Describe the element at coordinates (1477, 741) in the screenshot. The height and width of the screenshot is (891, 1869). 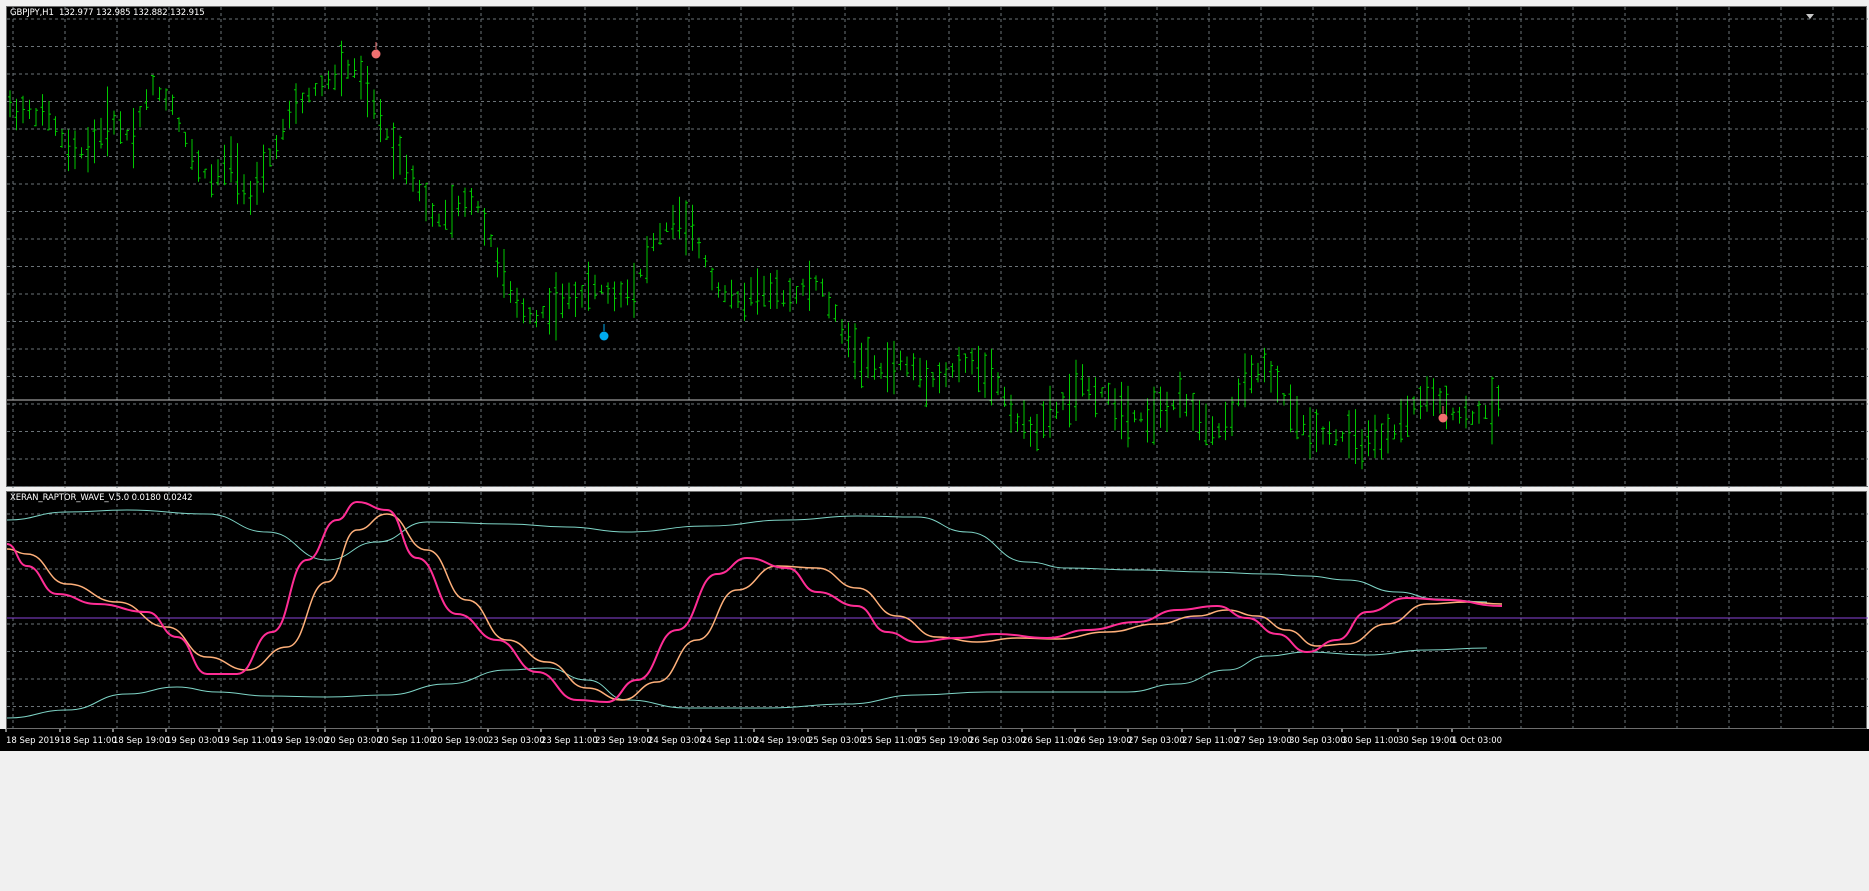
I see `time-axis-label: 1 Oct 03:00` at that location.